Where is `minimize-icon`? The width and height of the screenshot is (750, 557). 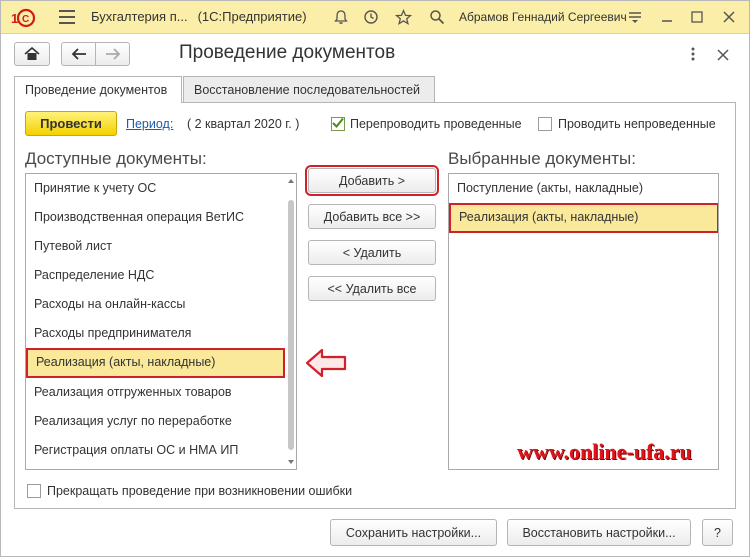
minimize-icon is located at coordinates (667, 17).